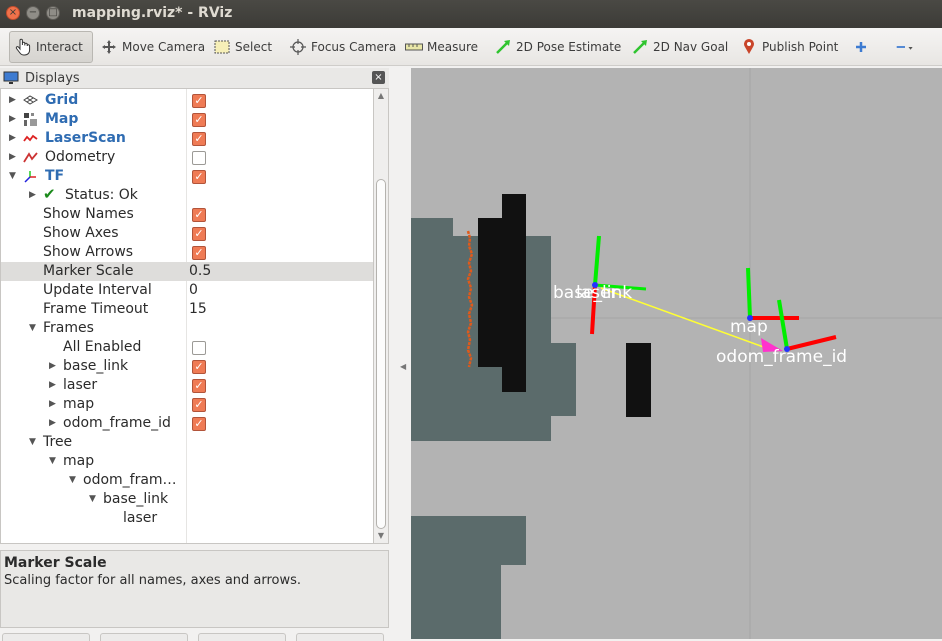  I want to click on remove-tool-button, so click(907, 47).